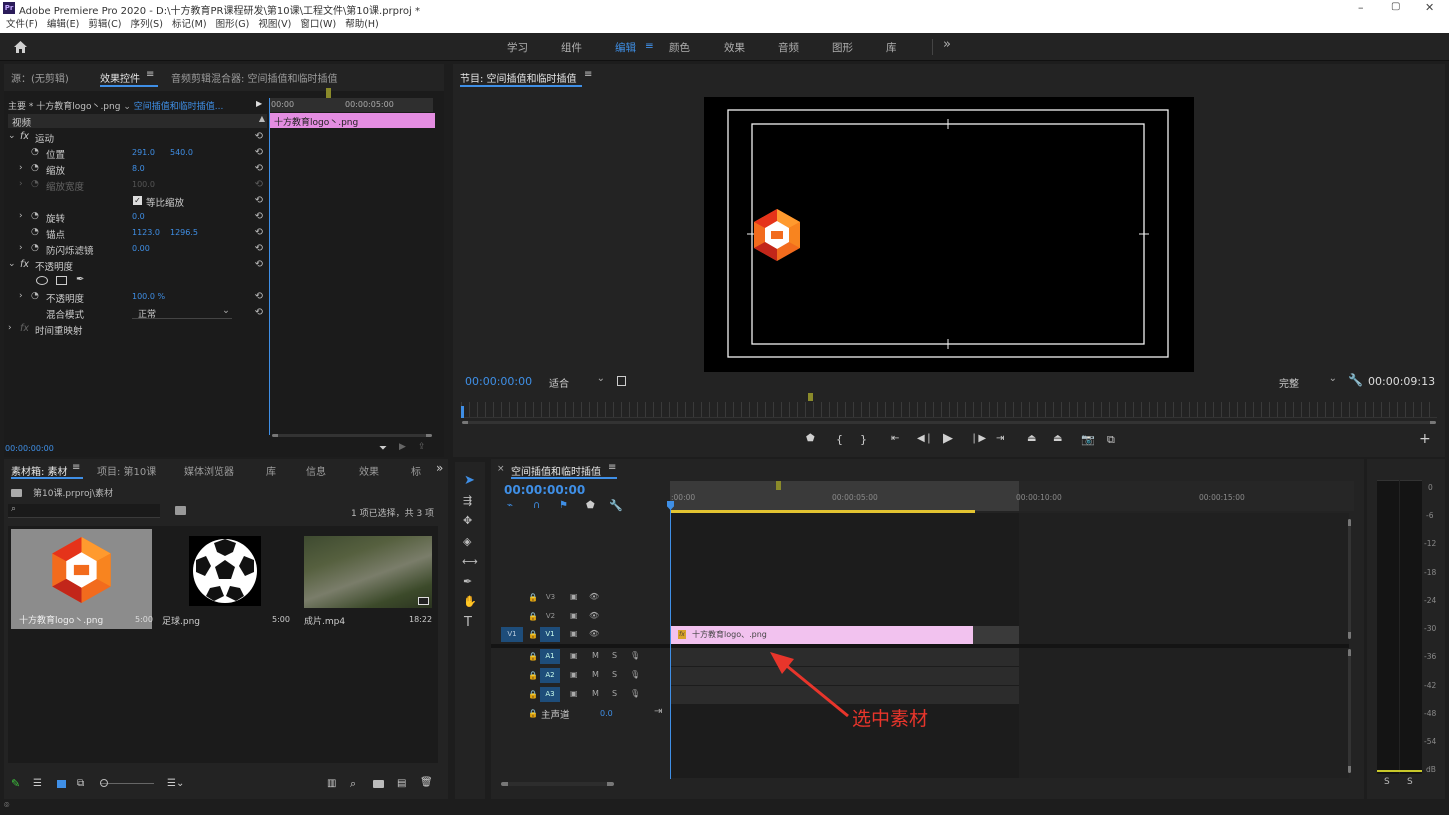  Describe the element at coordinates (1410, 782) in the screenshot. I see `solo-right-button: S` at that location.